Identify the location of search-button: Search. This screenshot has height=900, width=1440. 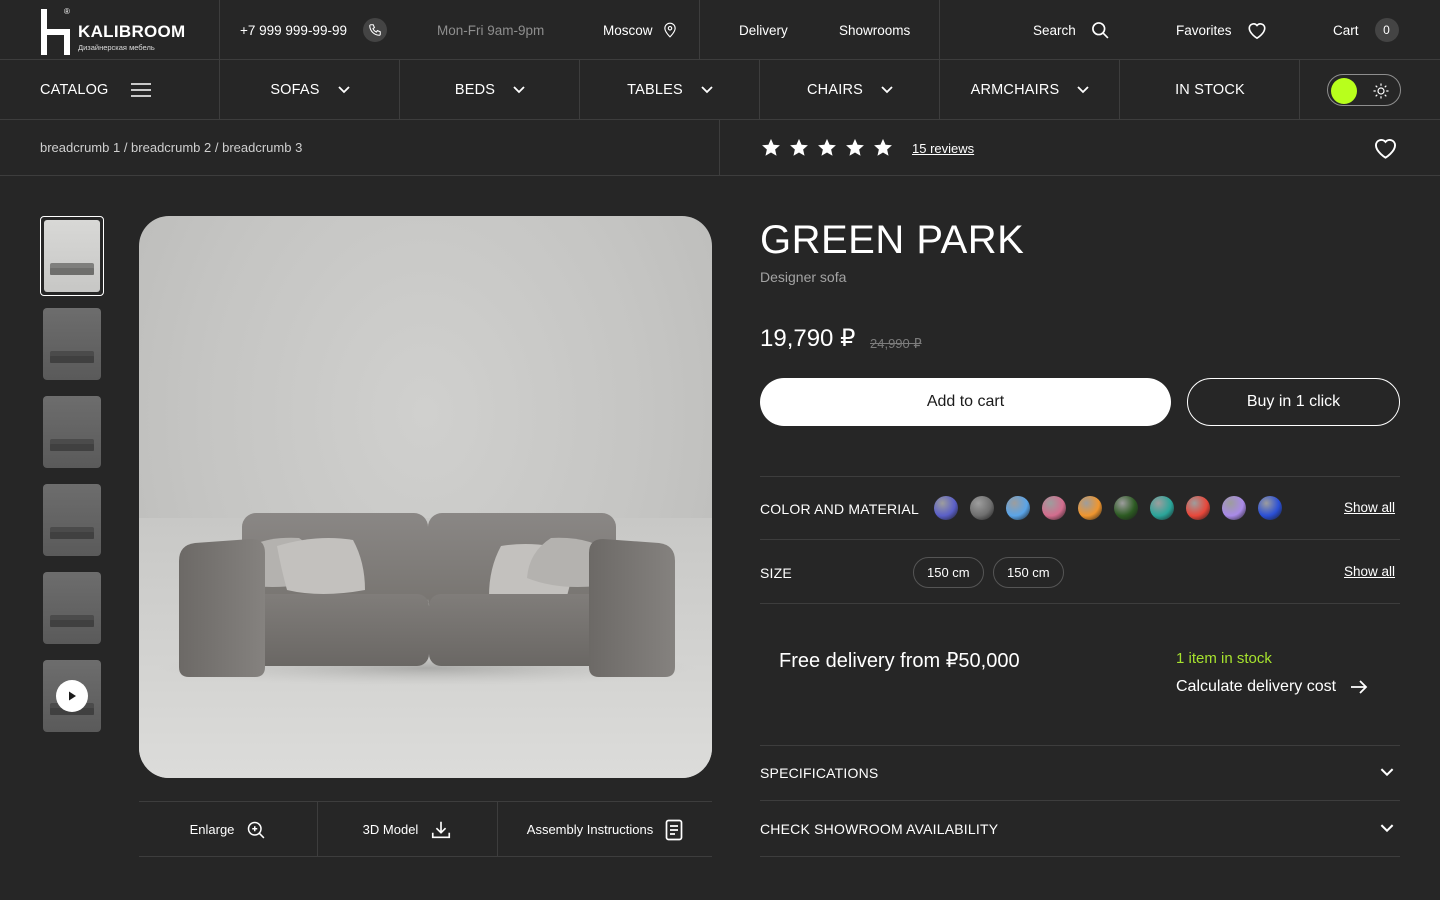
(1071, 30).